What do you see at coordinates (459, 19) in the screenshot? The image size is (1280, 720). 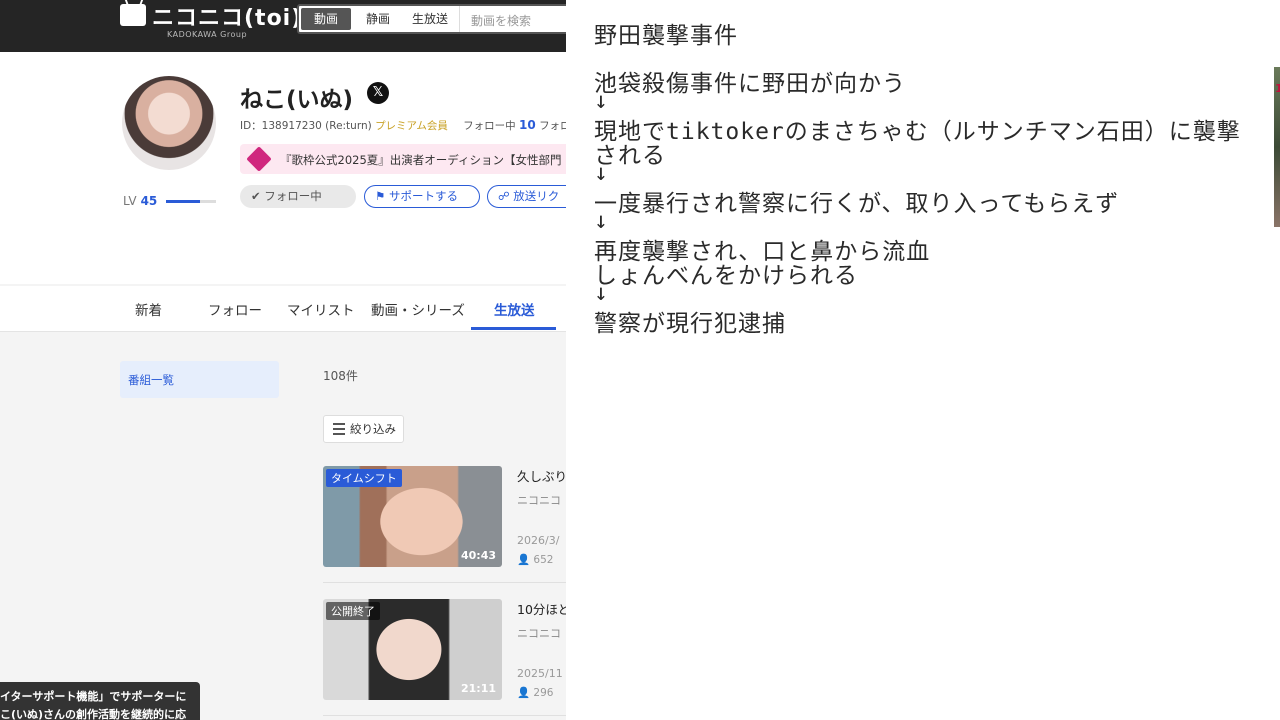 I see `search-divider` at bounding box center [459, 19].